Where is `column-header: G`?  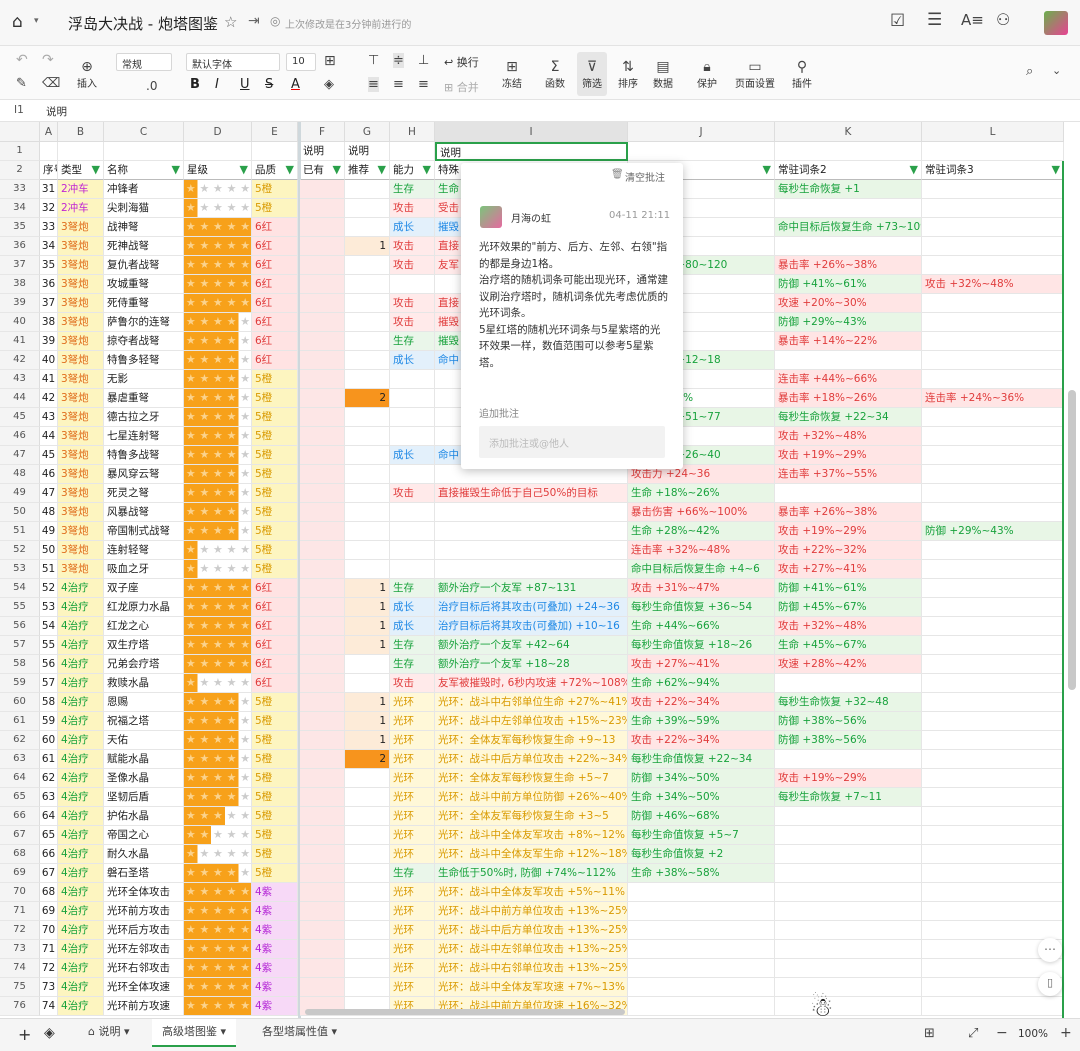 column-header: G is located at coordinates (367, 132).